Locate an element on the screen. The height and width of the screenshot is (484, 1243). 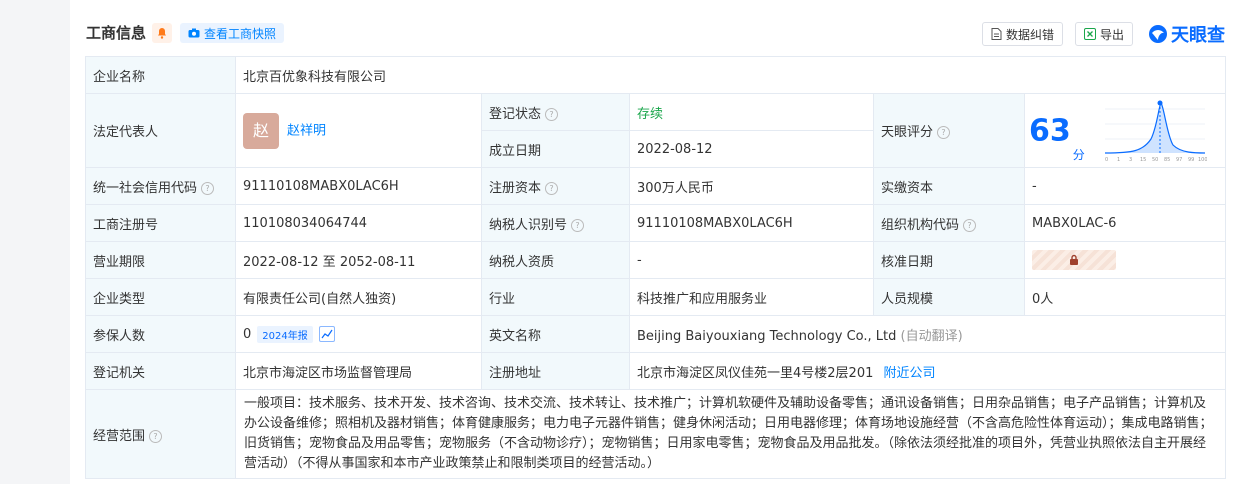
tick-label: 1 is located at coordinates (1118, 160).